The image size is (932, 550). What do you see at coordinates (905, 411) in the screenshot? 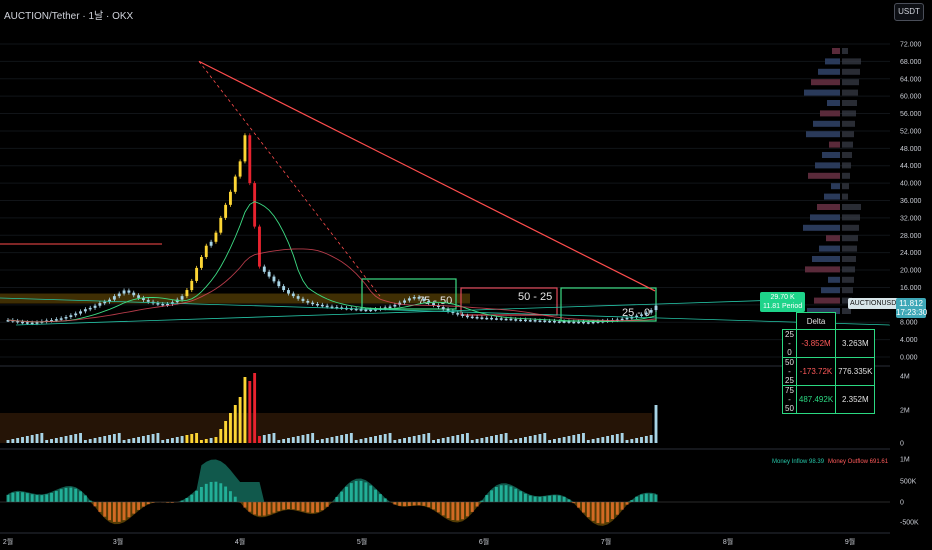
I see `volume-tick-label: 2M` at bounding box center [905, 411].